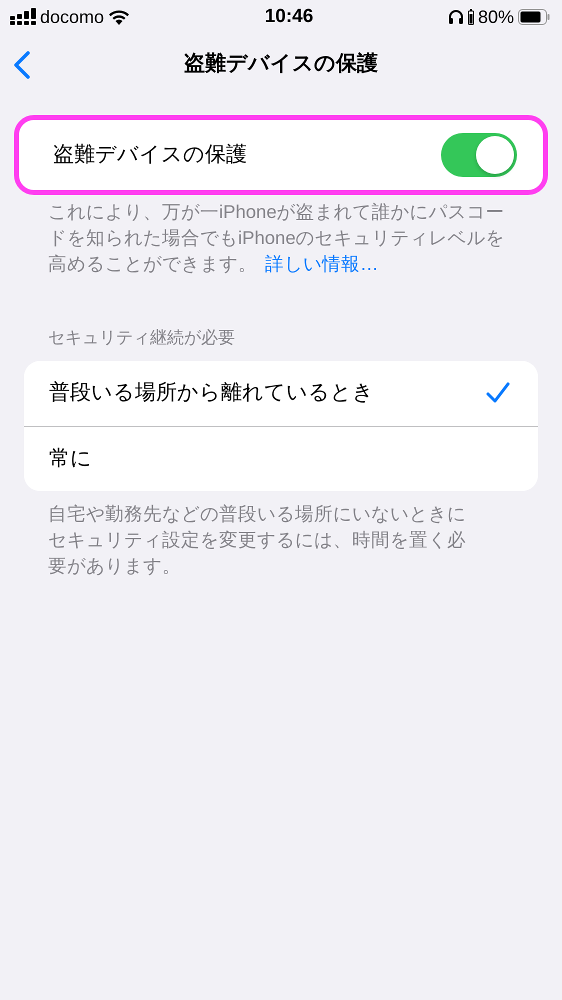 Image resolution: width=562 pixels, height=1000 pixels. Describe the element at coordinates (142, 338) in the screenshot. I see `section-header: セキュリティ継続が必要` at that location.